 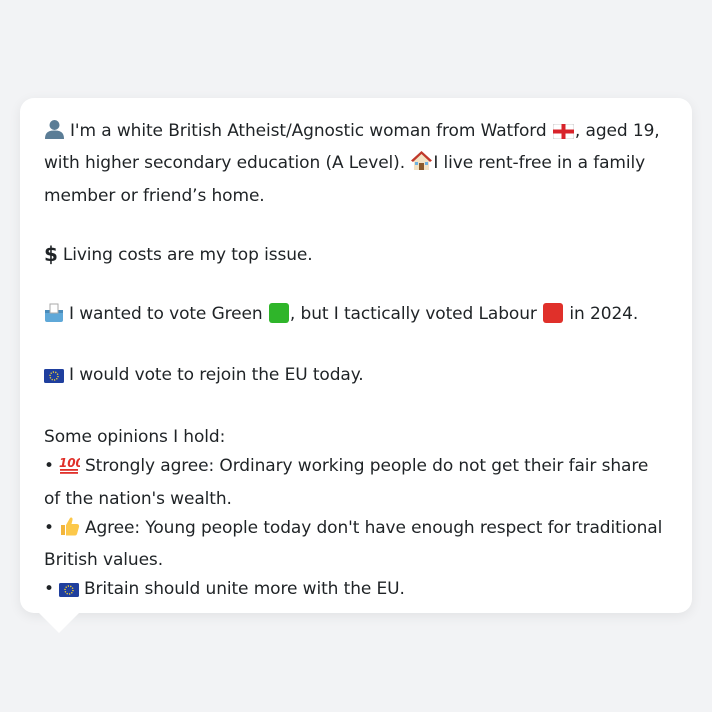 What do you see at coordinates (51, 254) in the screenshot?
I see `dollar-sign-icon: $` at bounding box center [51, 254].